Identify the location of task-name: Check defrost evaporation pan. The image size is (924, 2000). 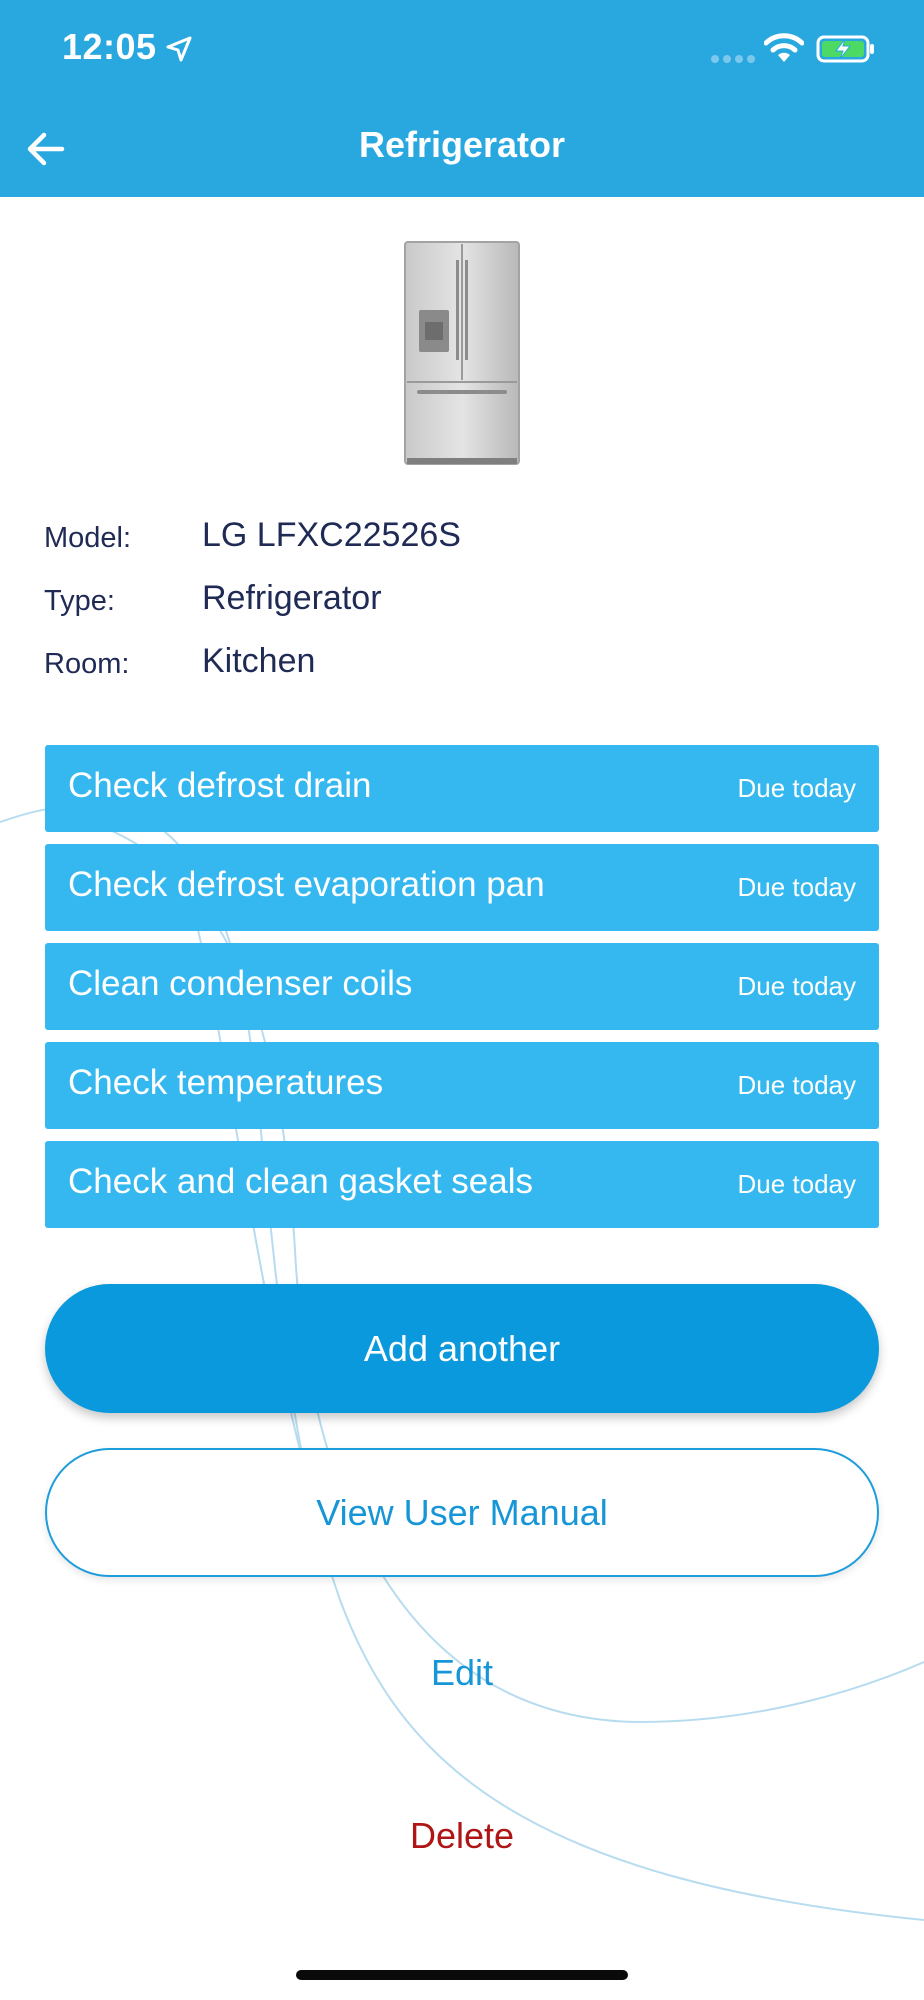
(306, 884).